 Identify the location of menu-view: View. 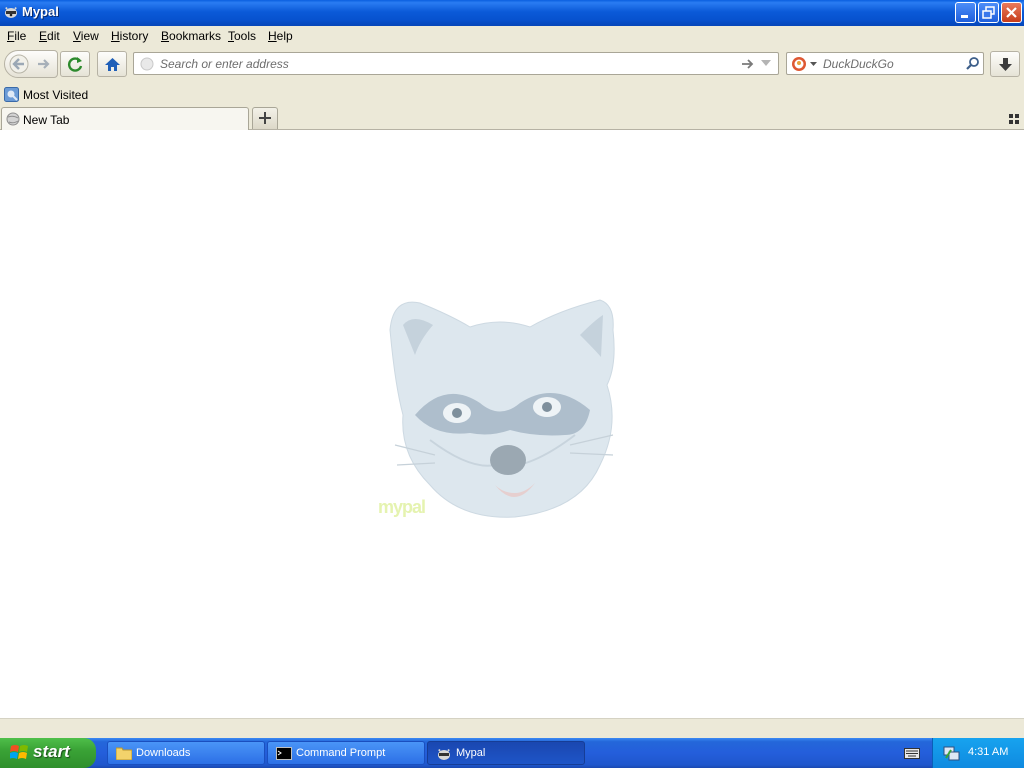
(86, 36).